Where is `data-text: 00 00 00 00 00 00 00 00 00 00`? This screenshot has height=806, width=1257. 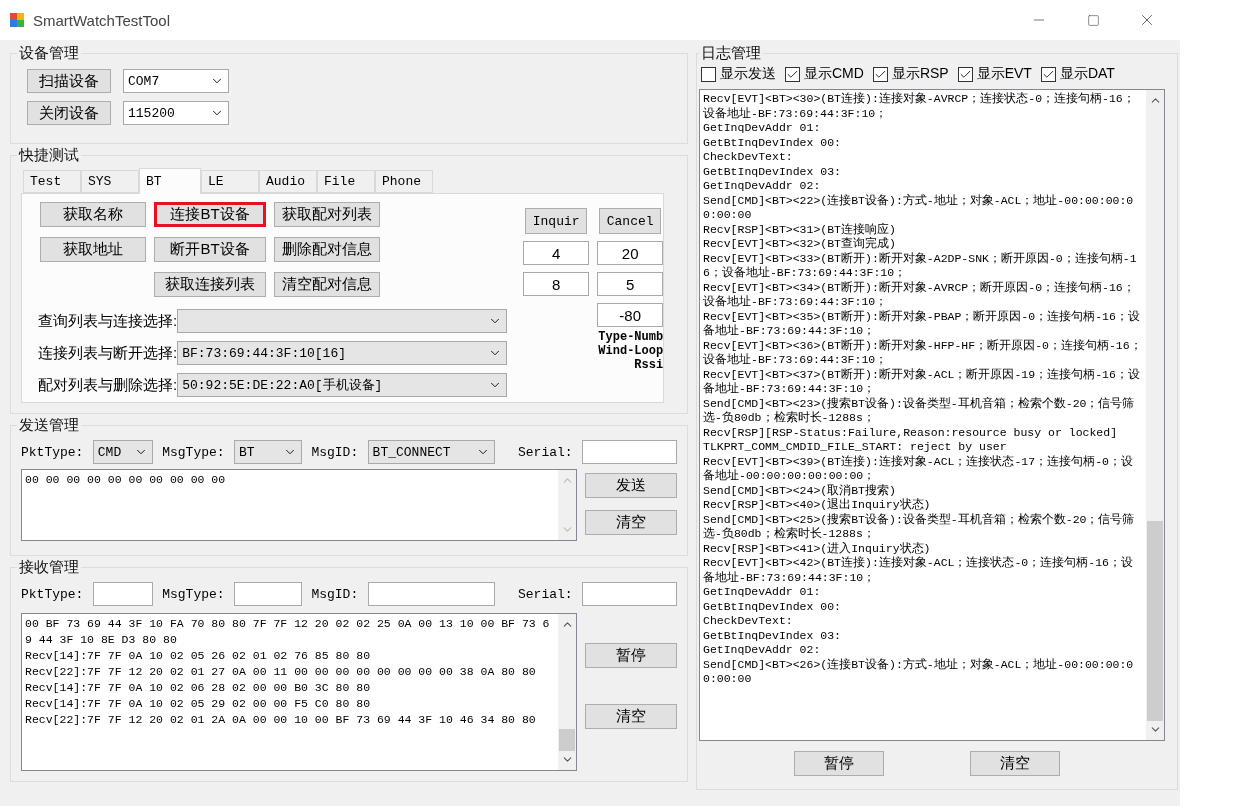 data-text: 00 00 00 00 00 00 00 00 00 00 is located at coordinates (126, 480).